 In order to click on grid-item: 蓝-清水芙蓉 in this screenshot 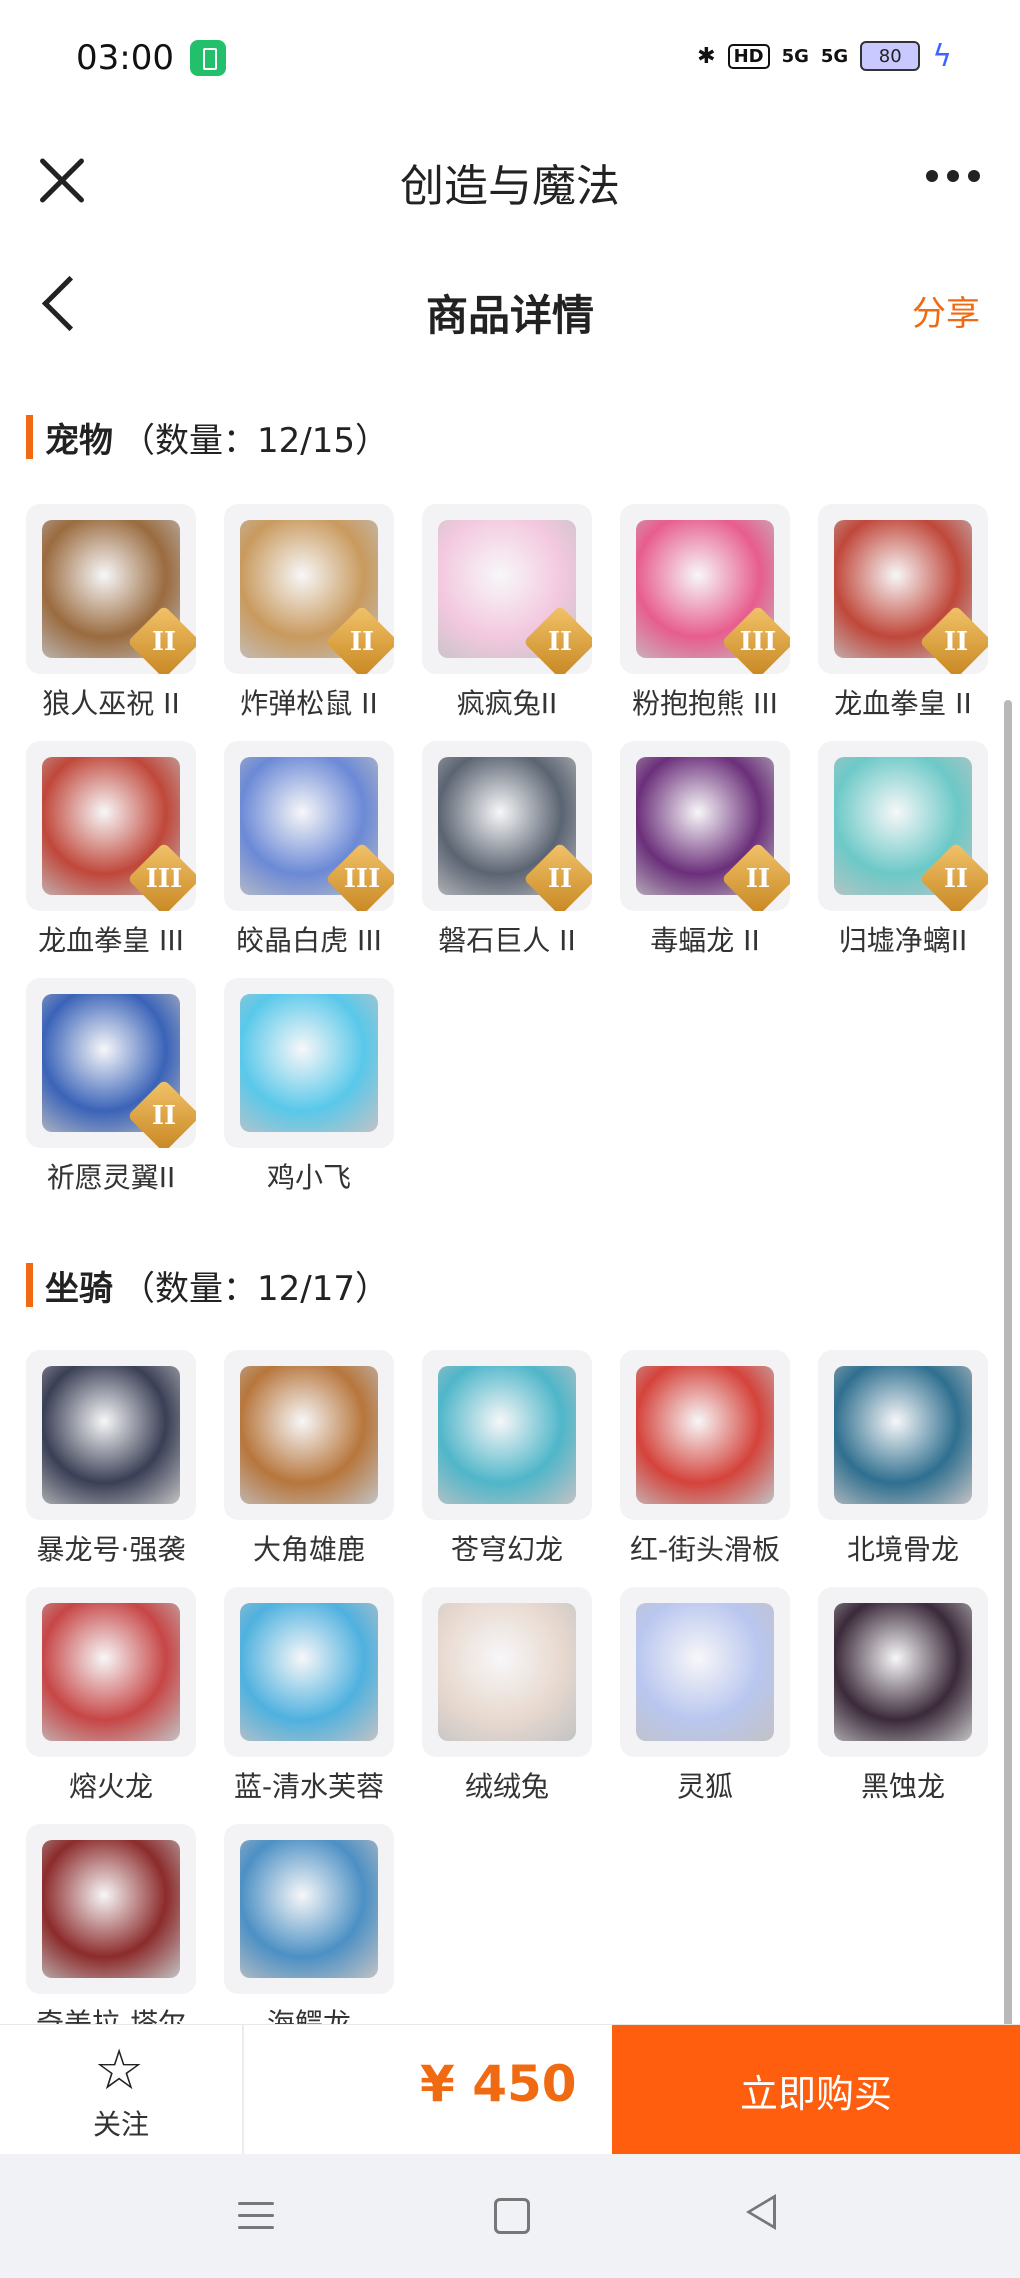, I will do `click(313, 1701)`.